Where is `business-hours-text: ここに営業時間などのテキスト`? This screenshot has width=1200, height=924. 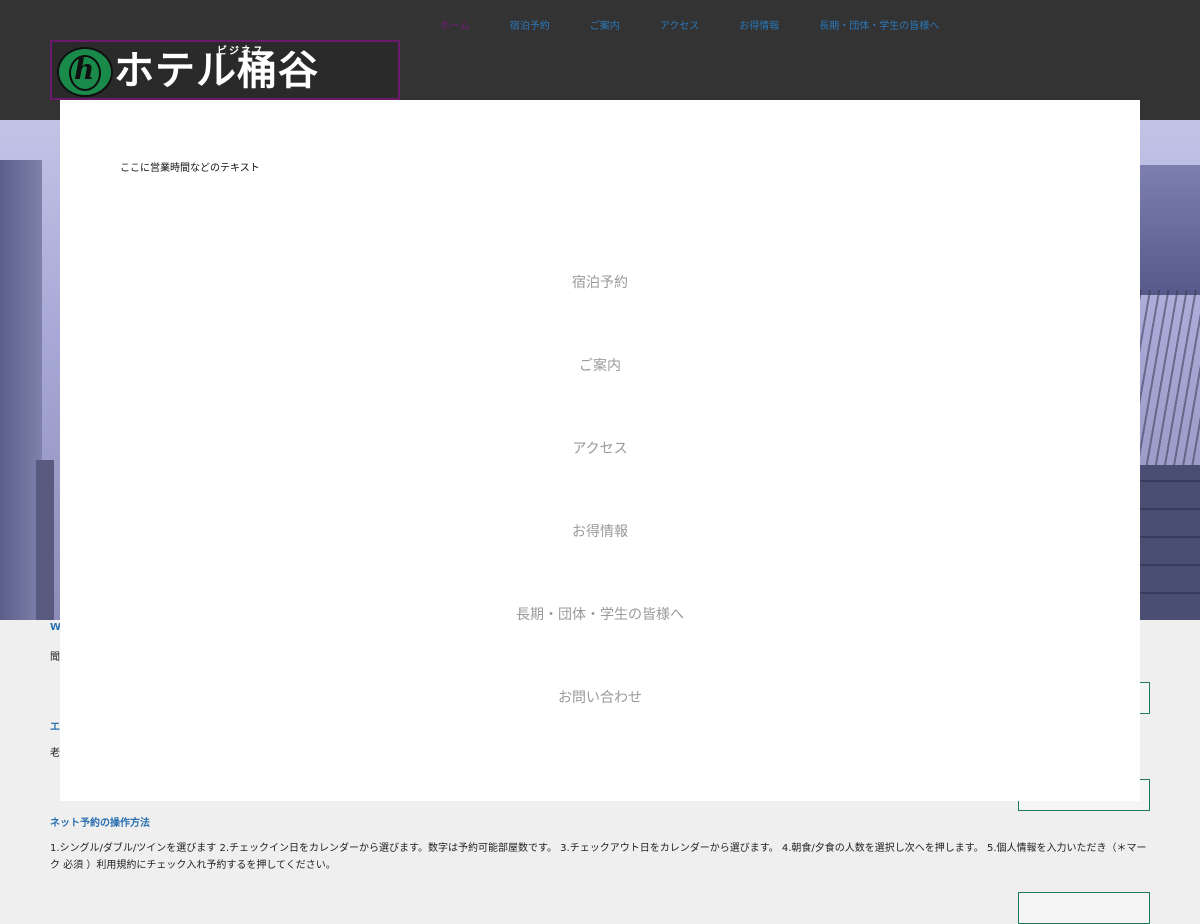 business-hours-text: ここに営業時間などのテキスト is located at coordinates (190, 168).